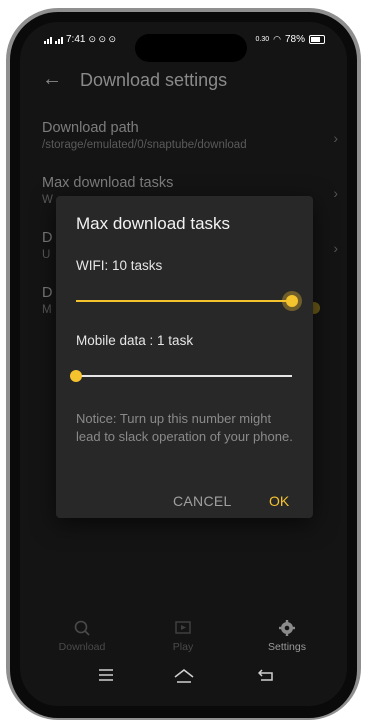  I want to click on mobile-data-slider, so click(181, 376).